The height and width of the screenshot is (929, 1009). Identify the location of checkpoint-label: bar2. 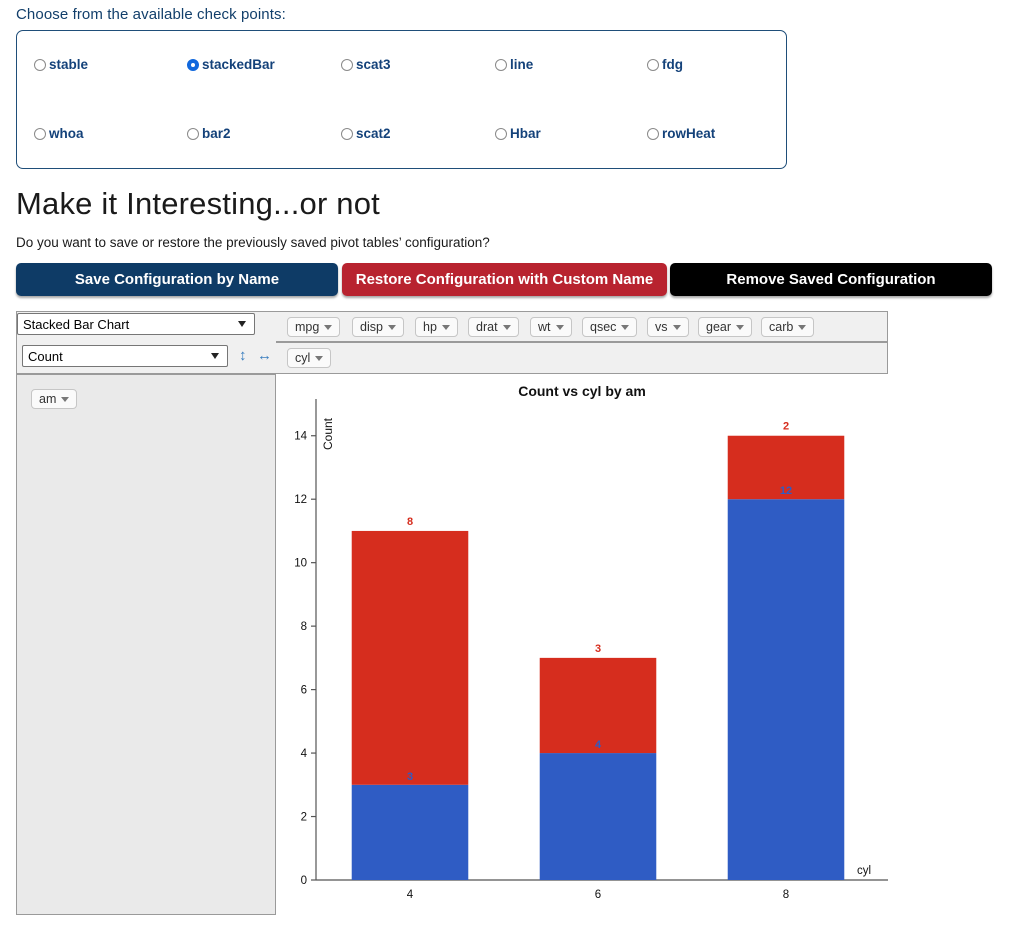
(216, 133).